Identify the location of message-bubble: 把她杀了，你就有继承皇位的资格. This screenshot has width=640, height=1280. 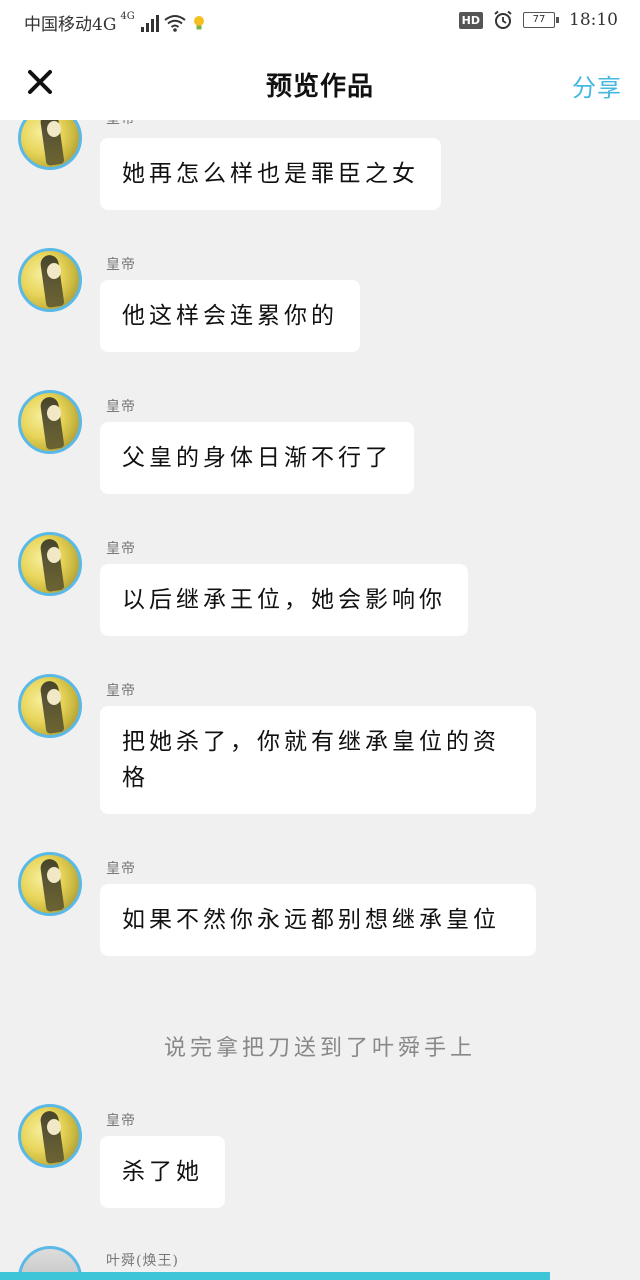
(318, 760).